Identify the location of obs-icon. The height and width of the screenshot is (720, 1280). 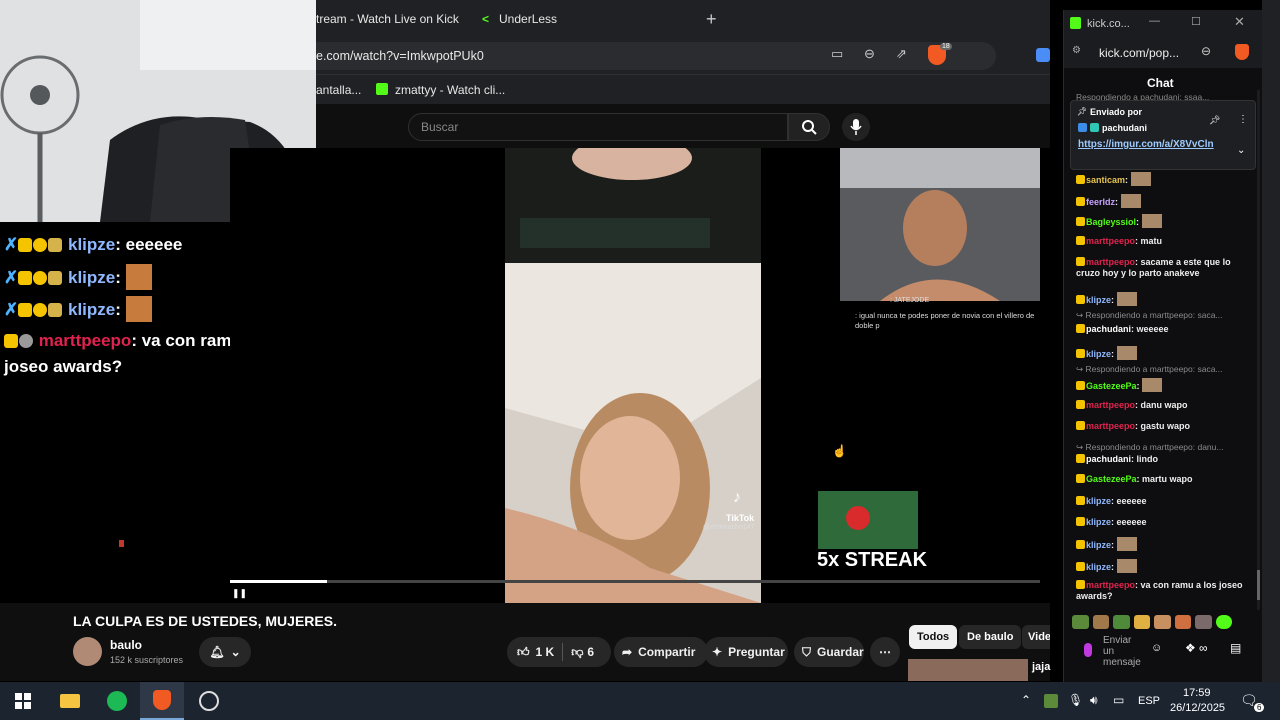
(209, 701).